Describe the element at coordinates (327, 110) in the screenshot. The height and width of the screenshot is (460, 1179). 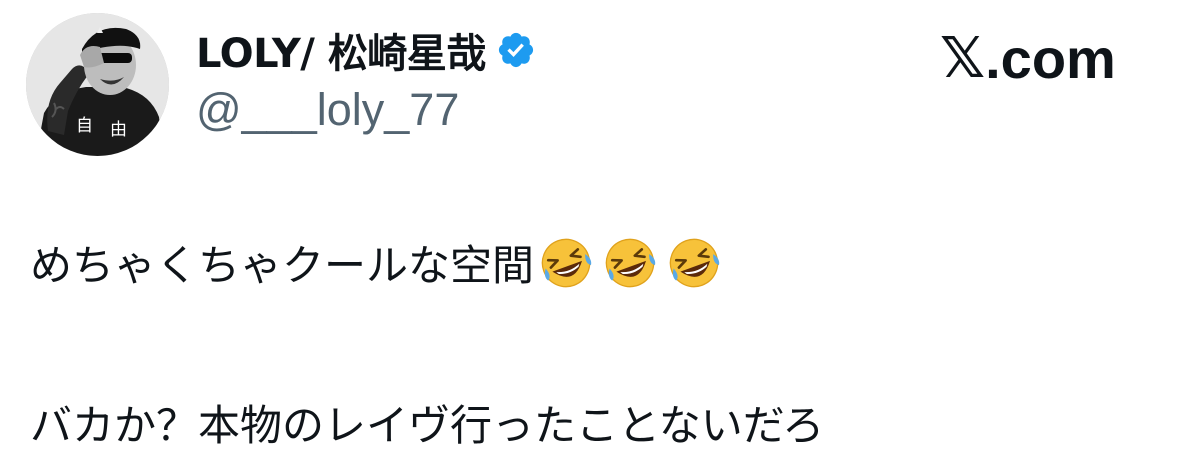
I see `author-handle: @___loly_77` at that location.